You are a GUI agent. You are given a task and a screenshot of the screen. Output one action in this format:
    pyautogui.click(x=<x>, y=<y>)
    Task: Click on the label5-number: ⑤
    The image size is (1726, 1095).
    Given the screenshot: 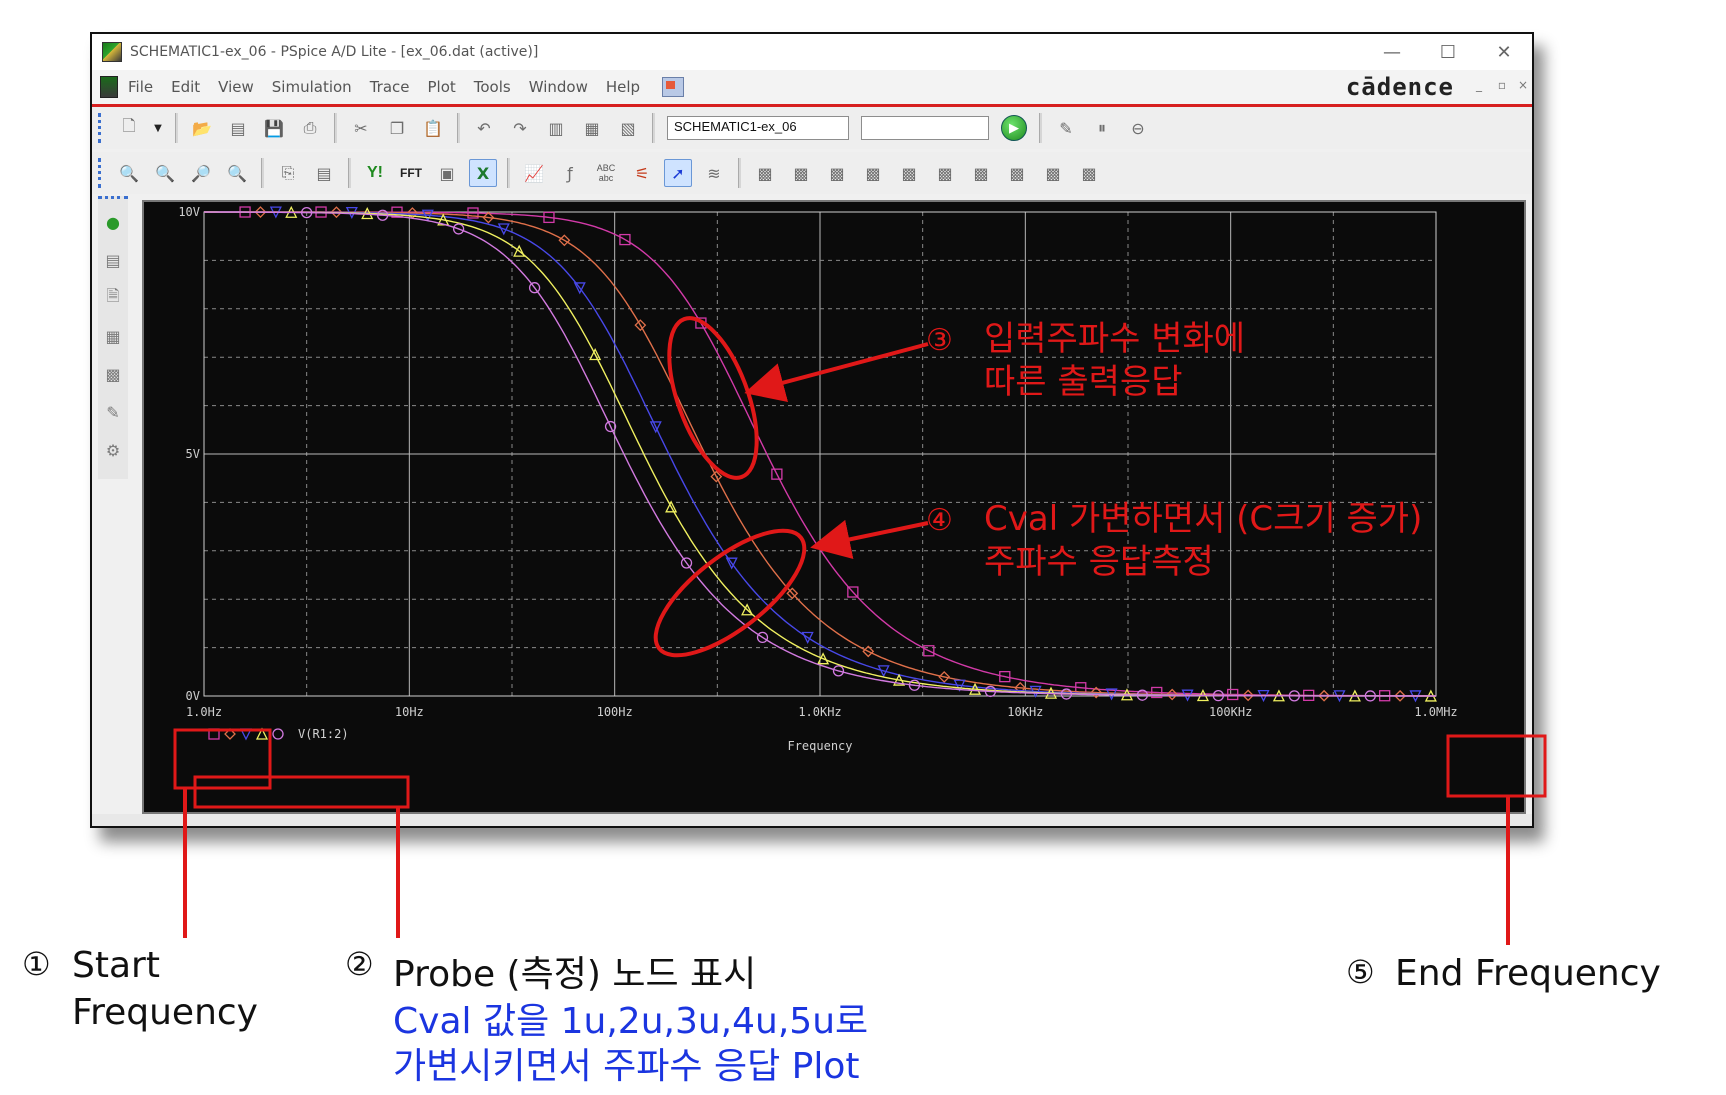 What is the action you would take?
    pyautogui.click(x=1360, y=972)
    